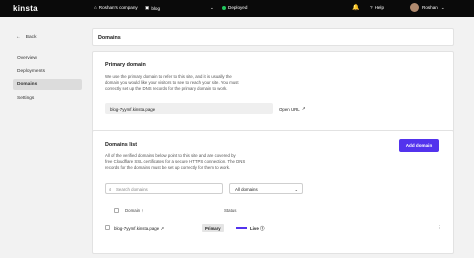 The image size is (474, 258). I want to click on open-url-link: Open URL ↗, so click(292, 109).